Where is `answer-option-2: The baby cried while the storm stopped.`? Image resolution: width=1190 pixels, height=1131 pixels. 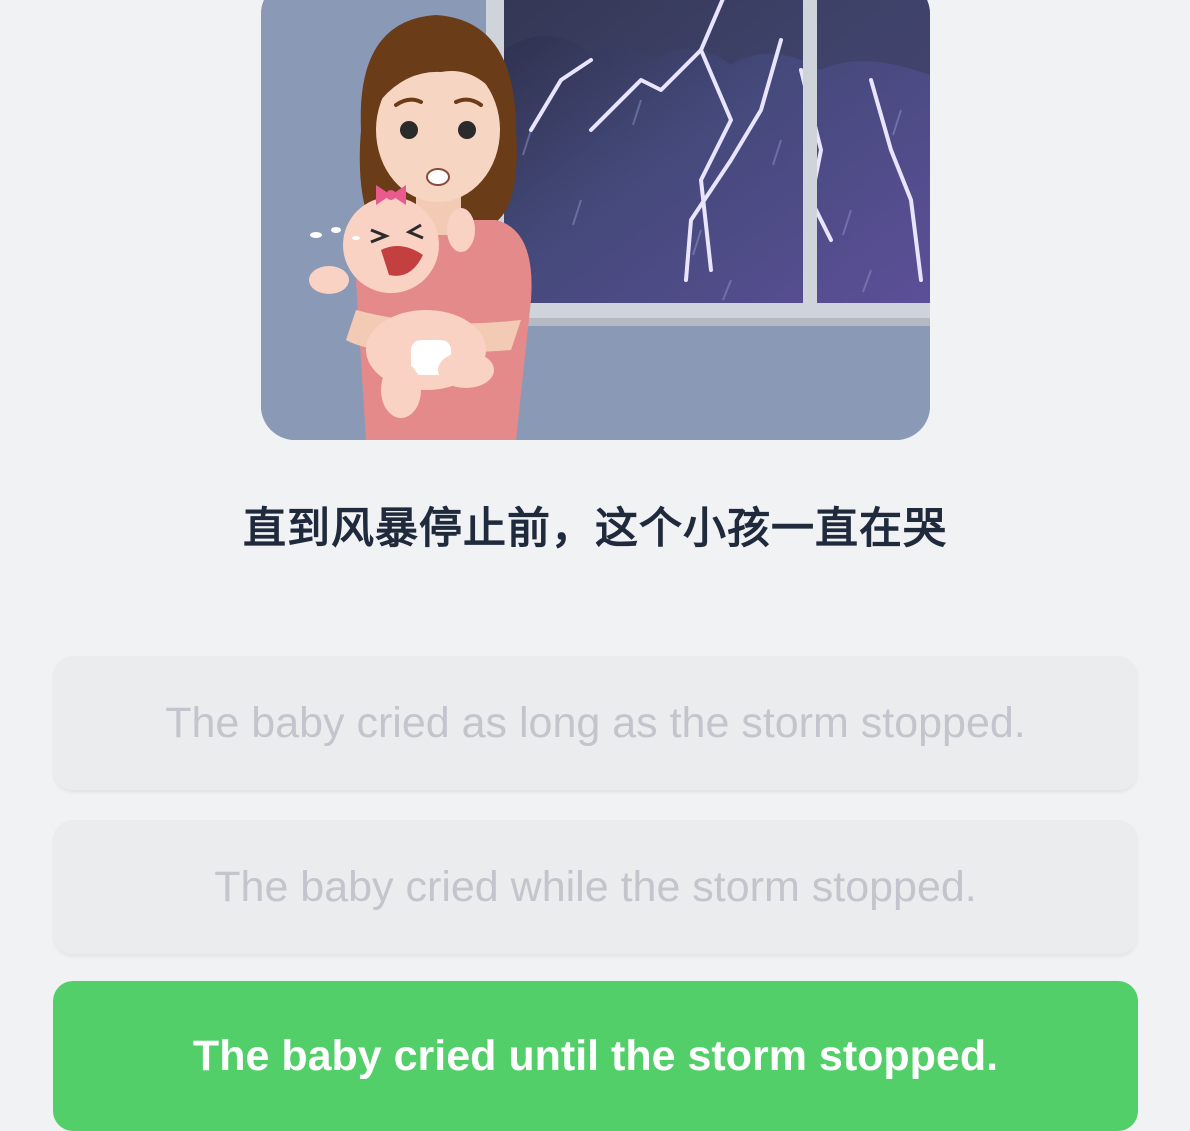 answer-option-2: The baby cried while the storm stopped. is located at coordinates (595, 887).